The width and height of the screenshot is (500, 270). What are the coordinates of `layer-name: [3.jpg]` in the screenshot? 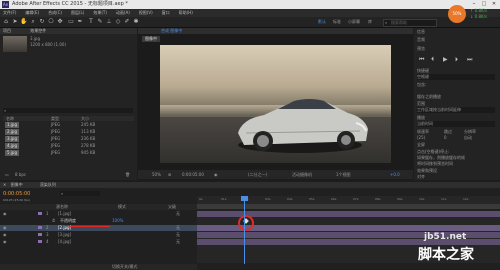 It's located at (64, 235).